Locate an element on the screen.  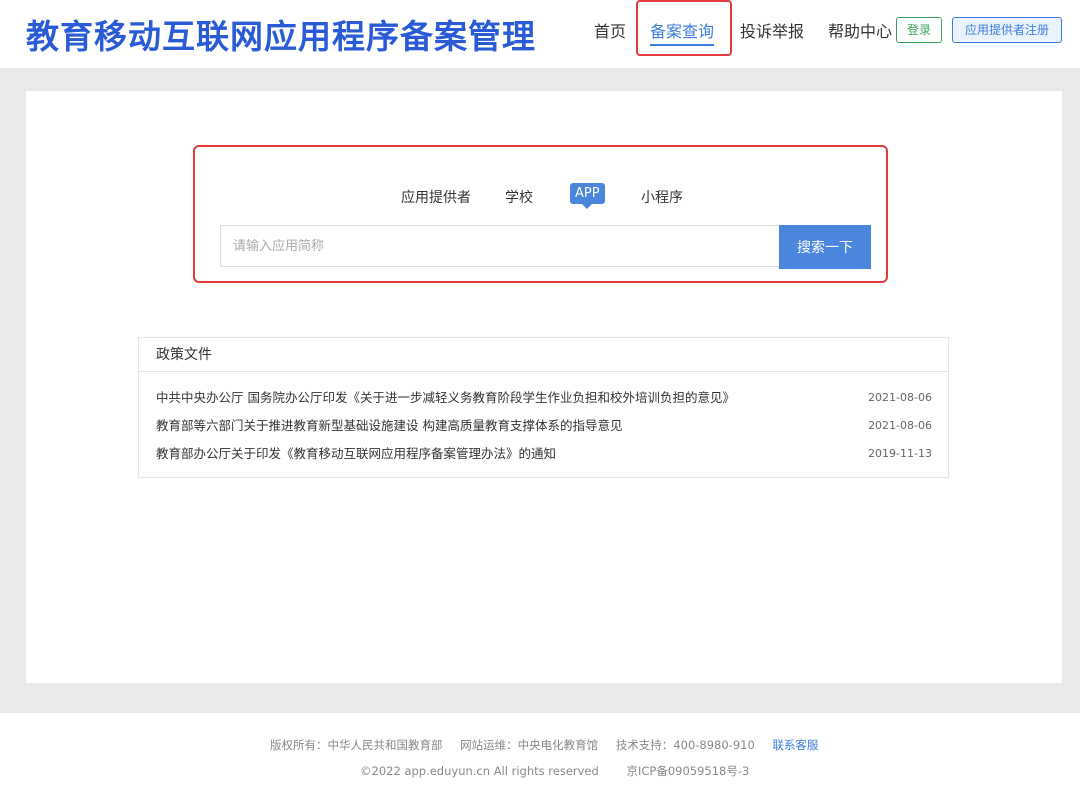
provider-register-button: 应用提供者注册 is located at coordinates (1007, 30).